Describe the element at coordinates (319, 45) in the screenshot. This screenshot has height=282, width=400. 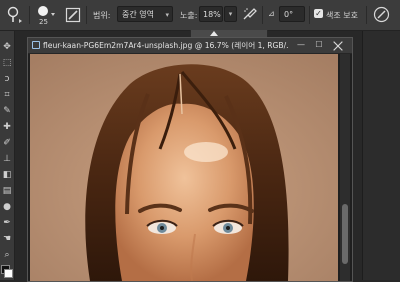
I see `maximize-button: ☐` at that location.